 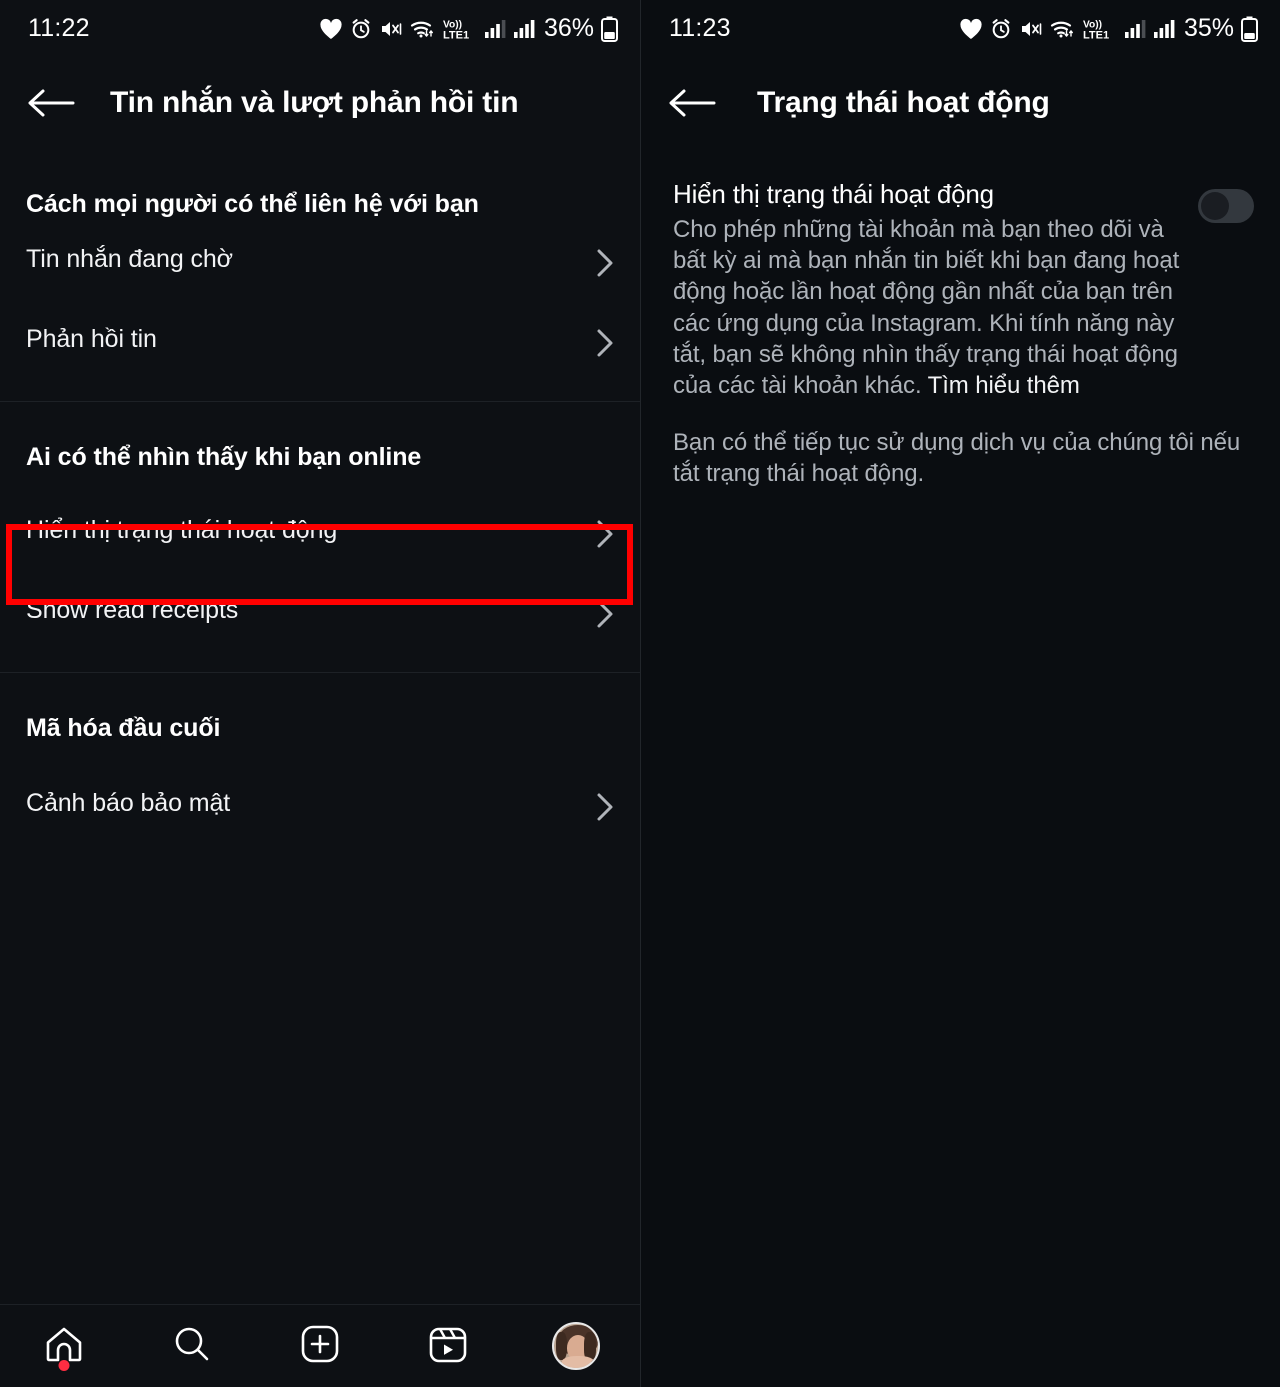 What do you see at coordinates (320, 259) in the screenshot?
I see `row-pending-messages: Tin nhắn đang chờ` at bounding box center [320, 259].